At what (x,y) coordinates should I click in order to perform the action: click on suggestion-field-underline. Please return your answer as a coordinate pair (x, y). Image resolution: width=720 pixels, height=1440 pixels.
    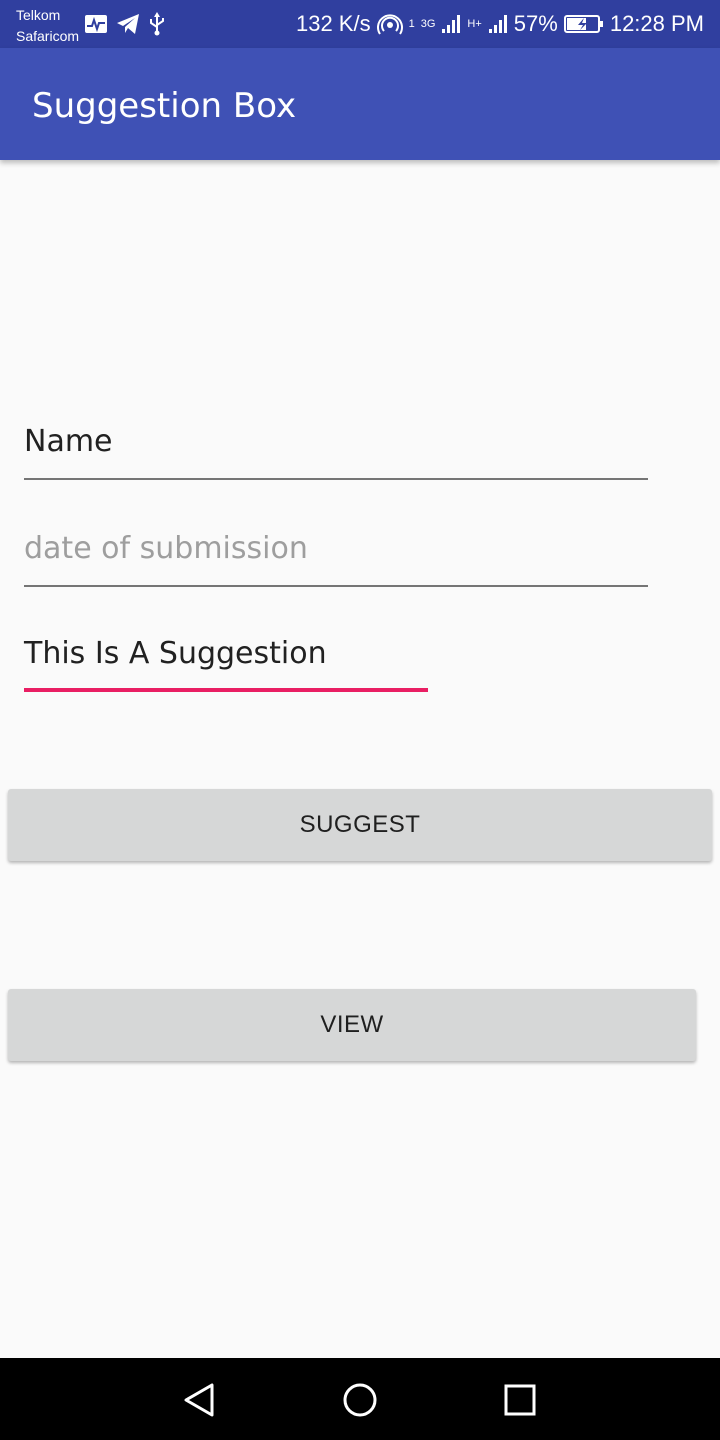
    Looking at the image, I should click on (226, 690).